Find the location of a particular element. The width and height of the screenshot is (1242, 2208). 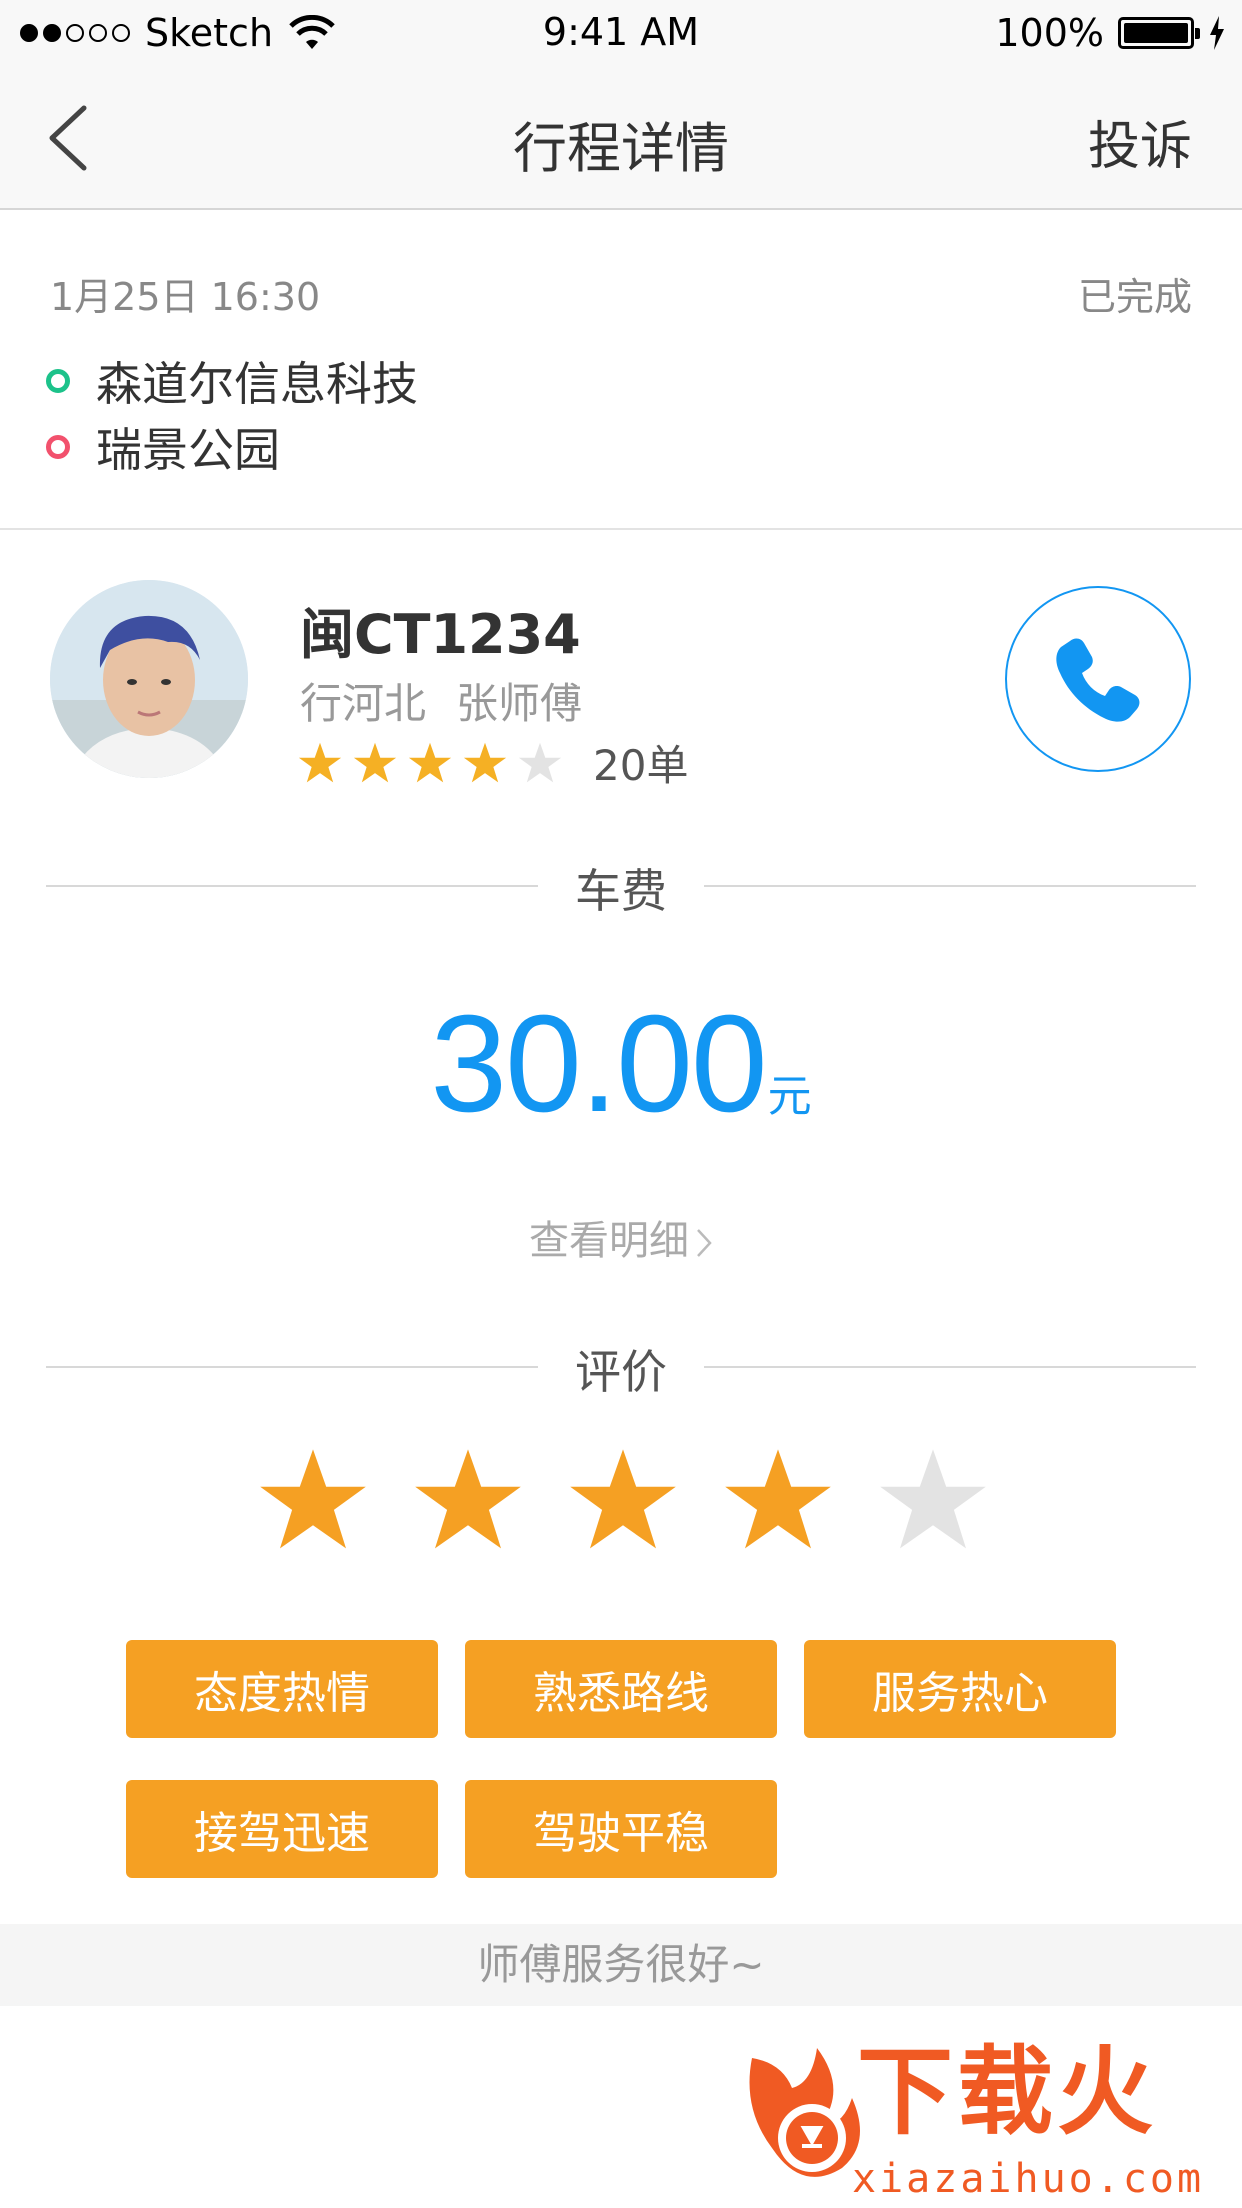

phone-icon is located at coordinates (1098, 680).